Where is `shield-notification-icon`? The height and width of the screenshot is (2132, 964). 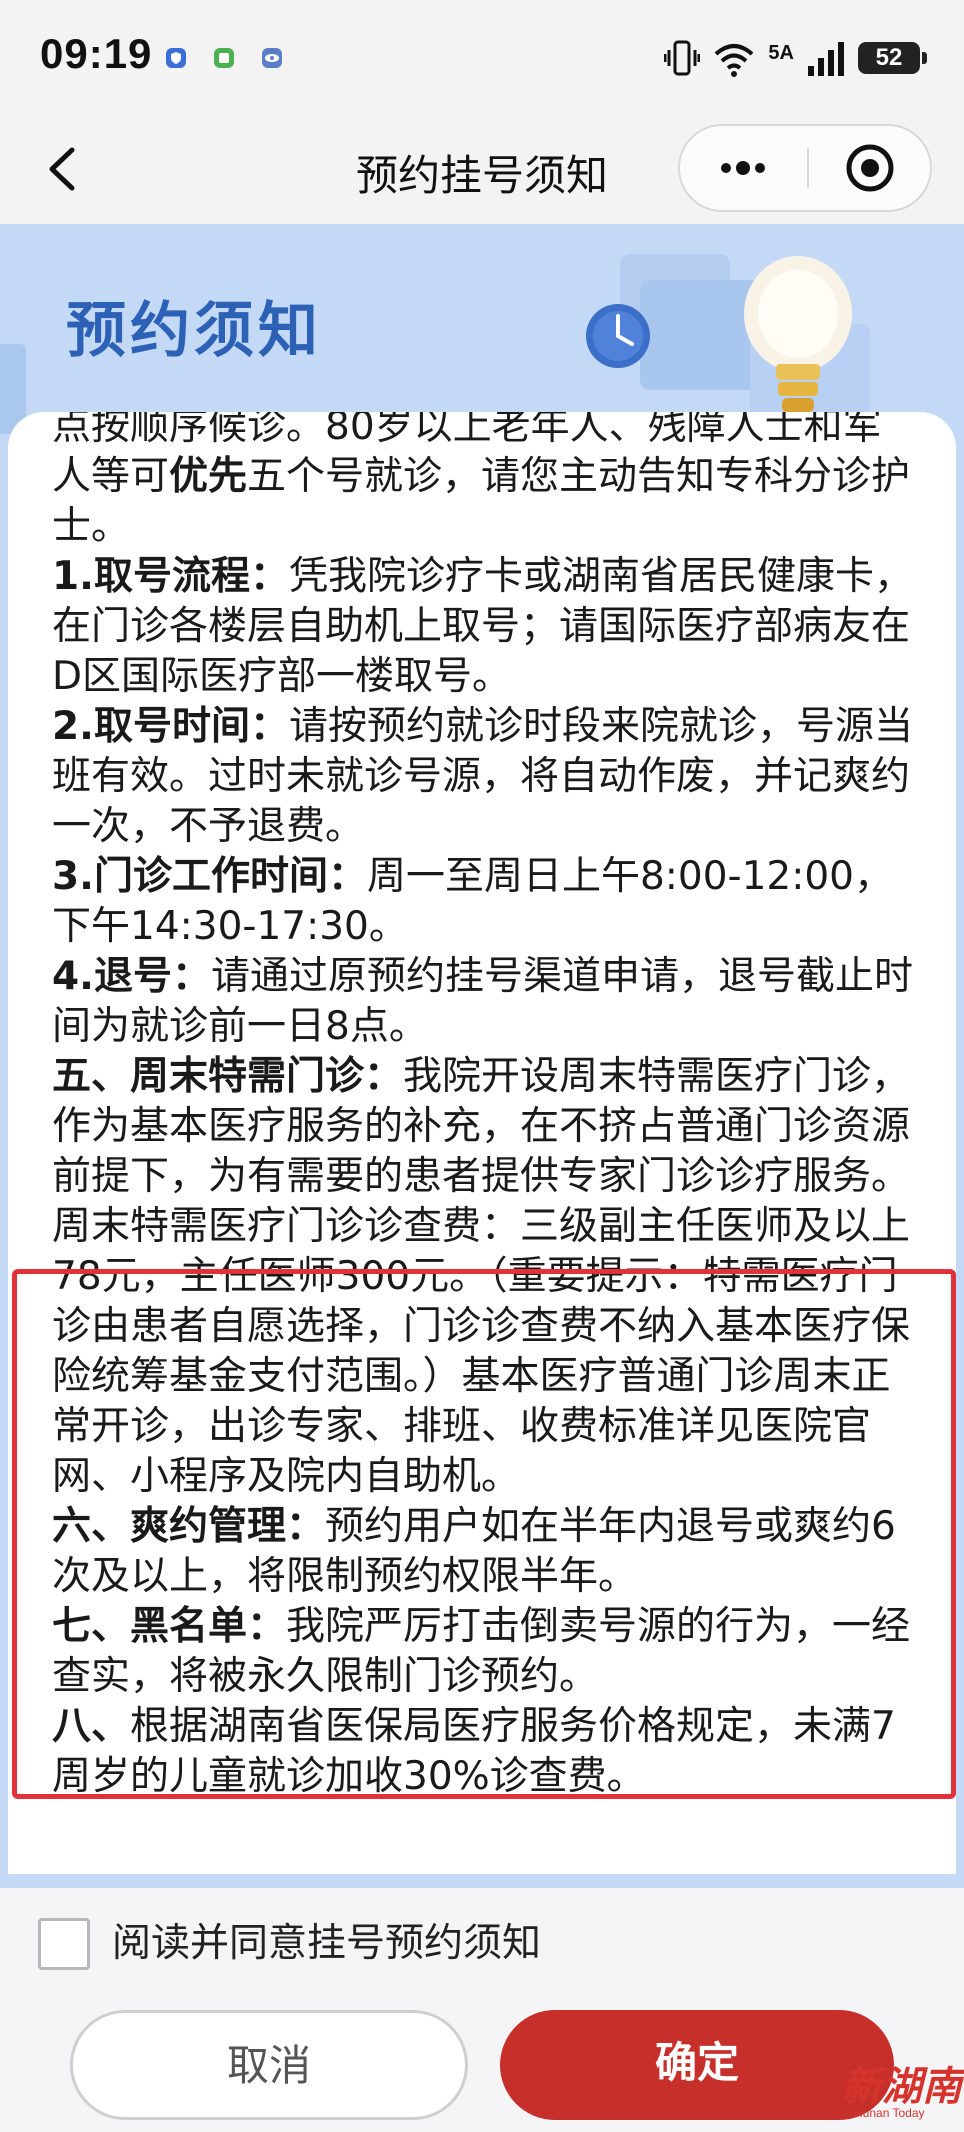
shield-notification-icon is located at coordinates (176, 58).